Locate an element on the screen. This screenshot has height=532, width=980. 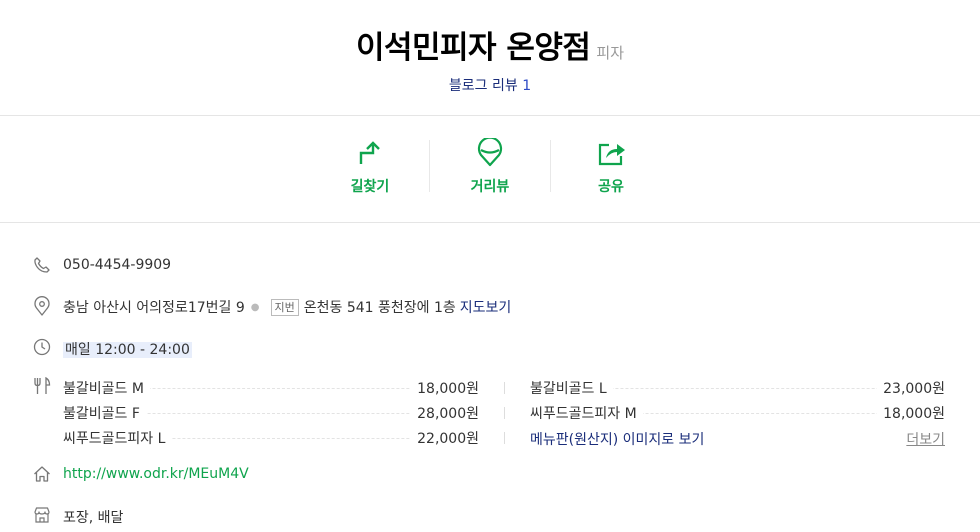
menu-item: 불갈비골드 F 28,000원 is located at coordinates (271, 413).